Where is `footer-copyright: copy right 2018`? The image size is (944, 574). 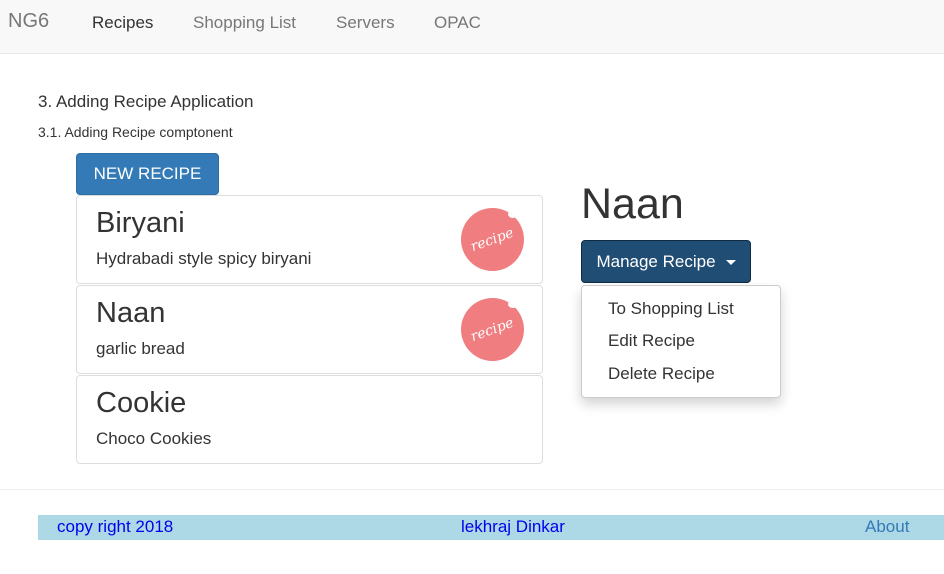 footer-copyright: copy right 2018 is located at coordinates (115, 526).